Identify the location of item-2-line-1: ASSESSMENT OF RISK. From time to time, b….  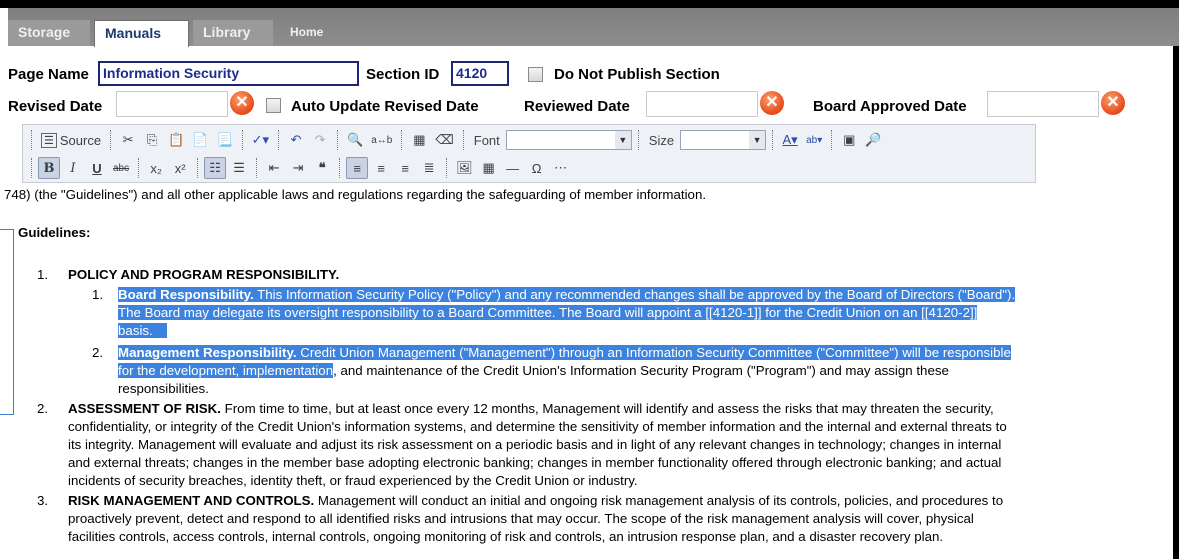
(531, 409).